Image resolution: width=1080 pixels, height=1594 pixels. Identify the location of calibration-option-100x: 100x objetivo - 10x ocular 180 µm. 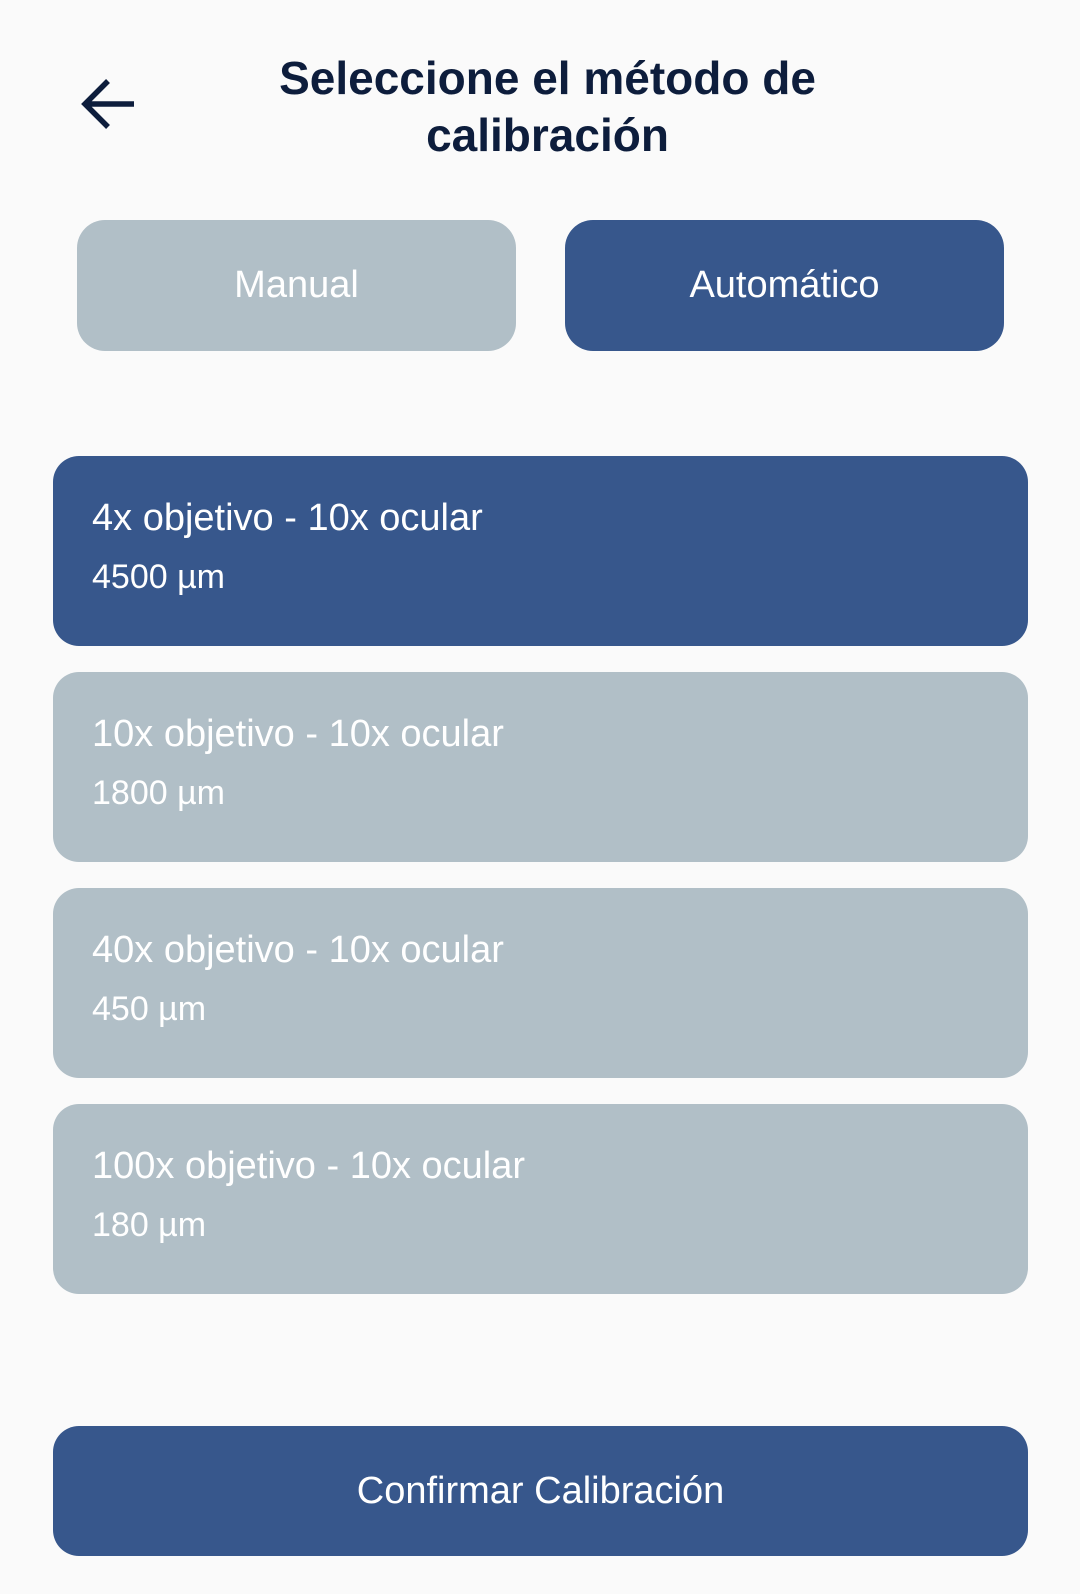
(540, 1199).